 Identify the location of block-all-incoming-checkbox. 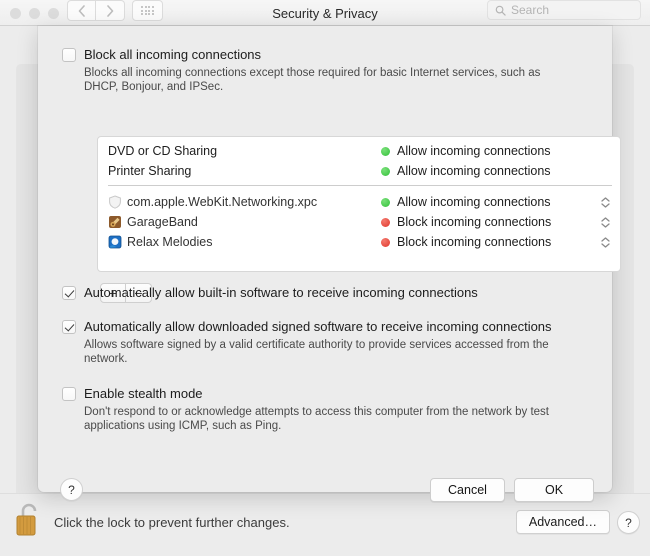
(69, 55).